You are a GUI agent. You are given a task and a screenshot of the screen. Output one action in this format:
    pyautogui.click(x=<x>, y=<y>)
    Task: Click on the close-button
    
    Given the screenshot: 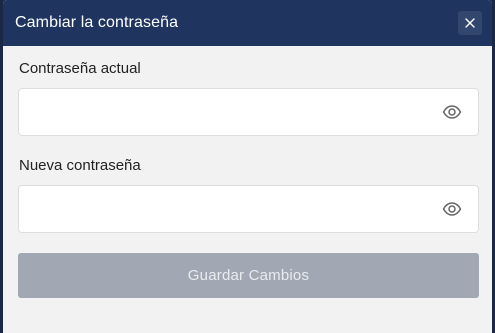 What is the action you would take?
    pyautogui.click(x=470, y=23)
    